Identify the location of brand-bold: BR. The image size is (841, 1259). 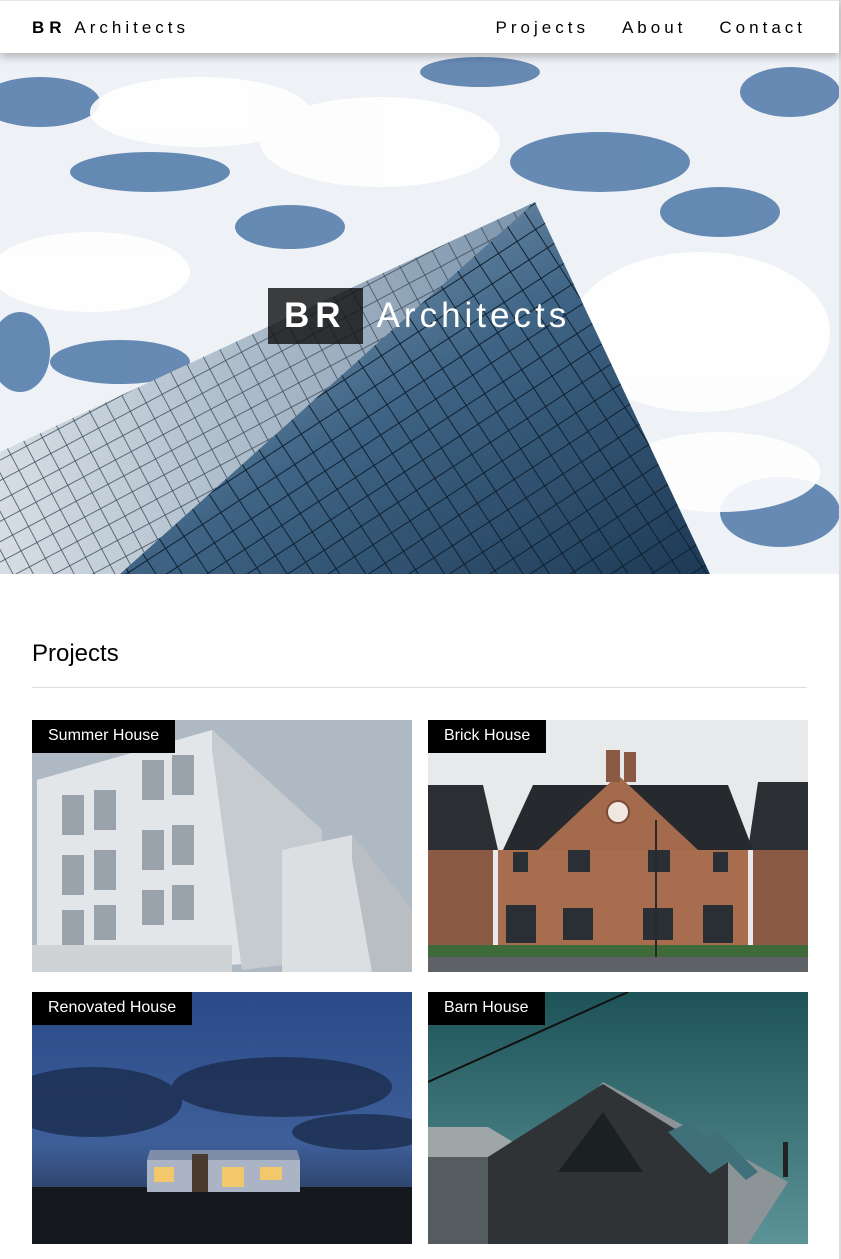
(49, 27).